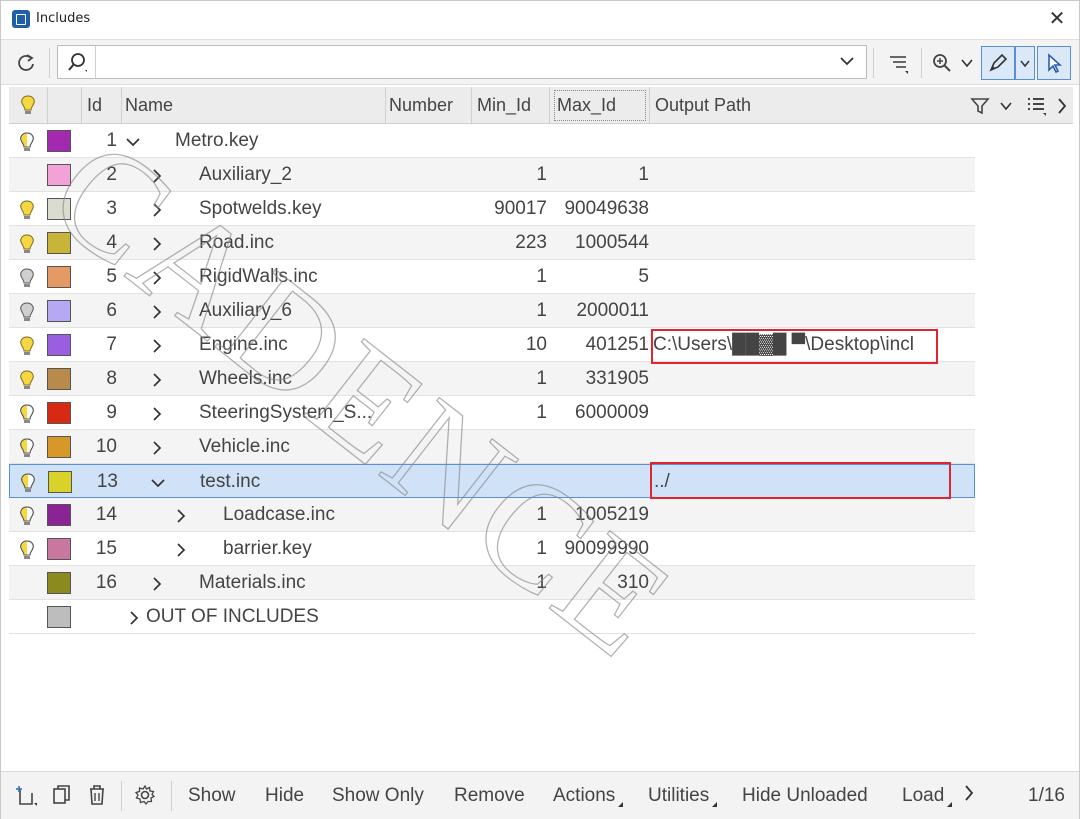 The width and height of the screenshot is (1080, 819). Describe the element at coordinates (243, 344) in the screenshot. I see `row-name: Engine.inc` at that location.